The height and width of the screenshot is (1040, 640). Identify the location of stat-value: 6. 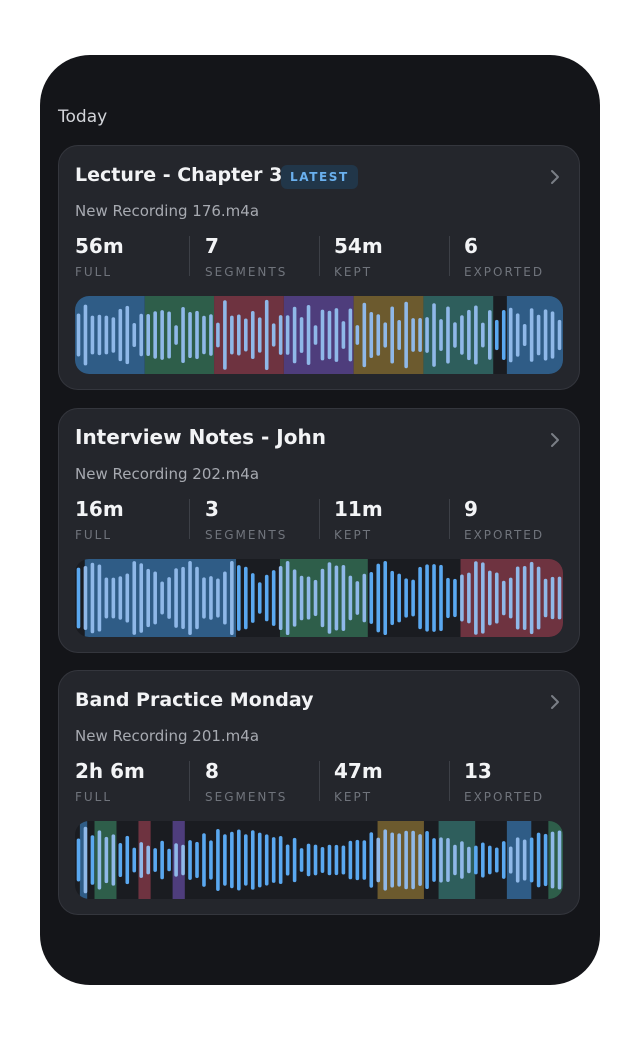
(471, 246).